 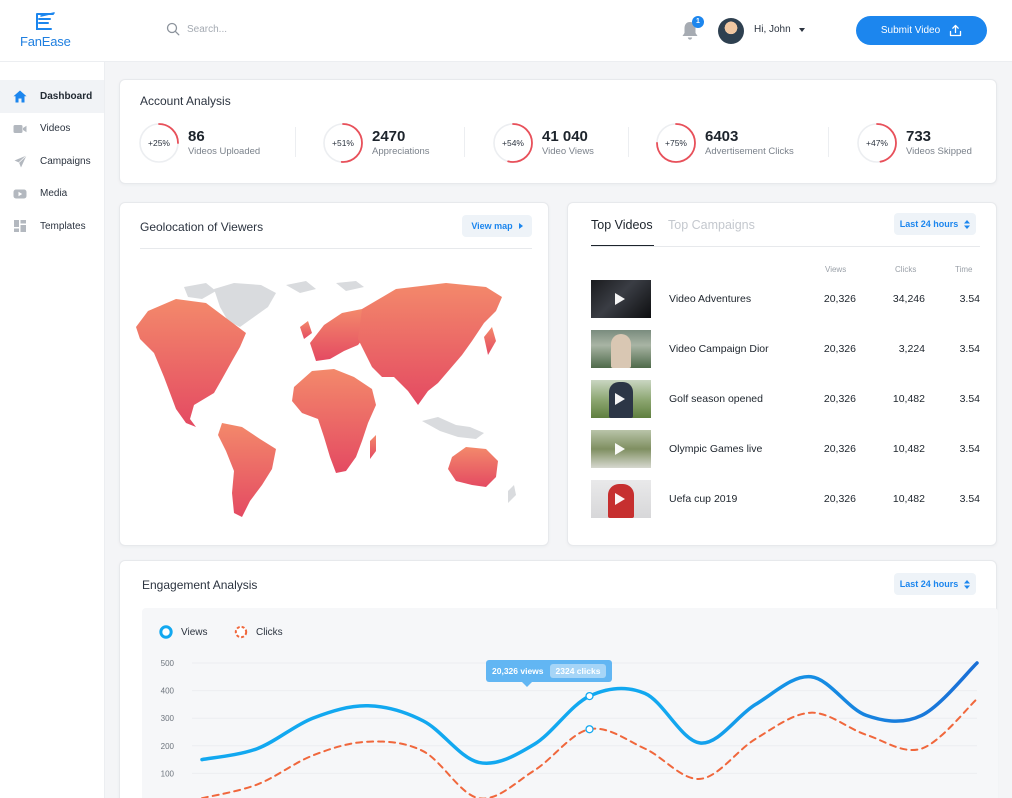 What do you see at coordinates (785, 399) in the screenshot?
I see `table-row: Golf season opened 20,326 10,482 3.54` at bounding box center [785, 399].